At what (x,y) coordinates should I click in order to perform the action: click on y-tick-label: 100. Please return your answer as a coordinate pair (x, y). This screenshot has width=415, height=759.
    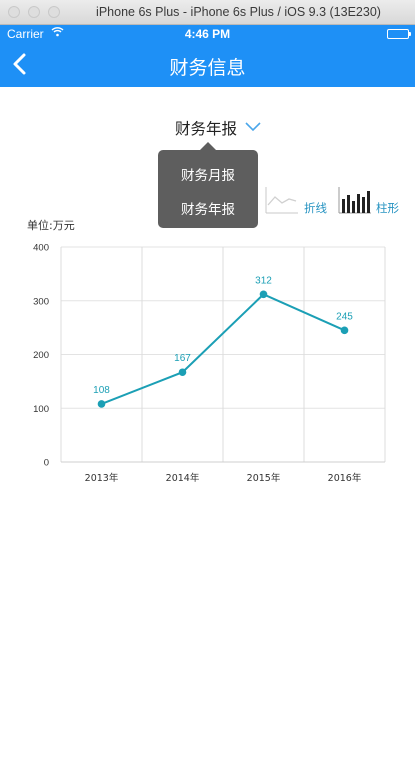
    Looking at the image, I should click on (41, 409).